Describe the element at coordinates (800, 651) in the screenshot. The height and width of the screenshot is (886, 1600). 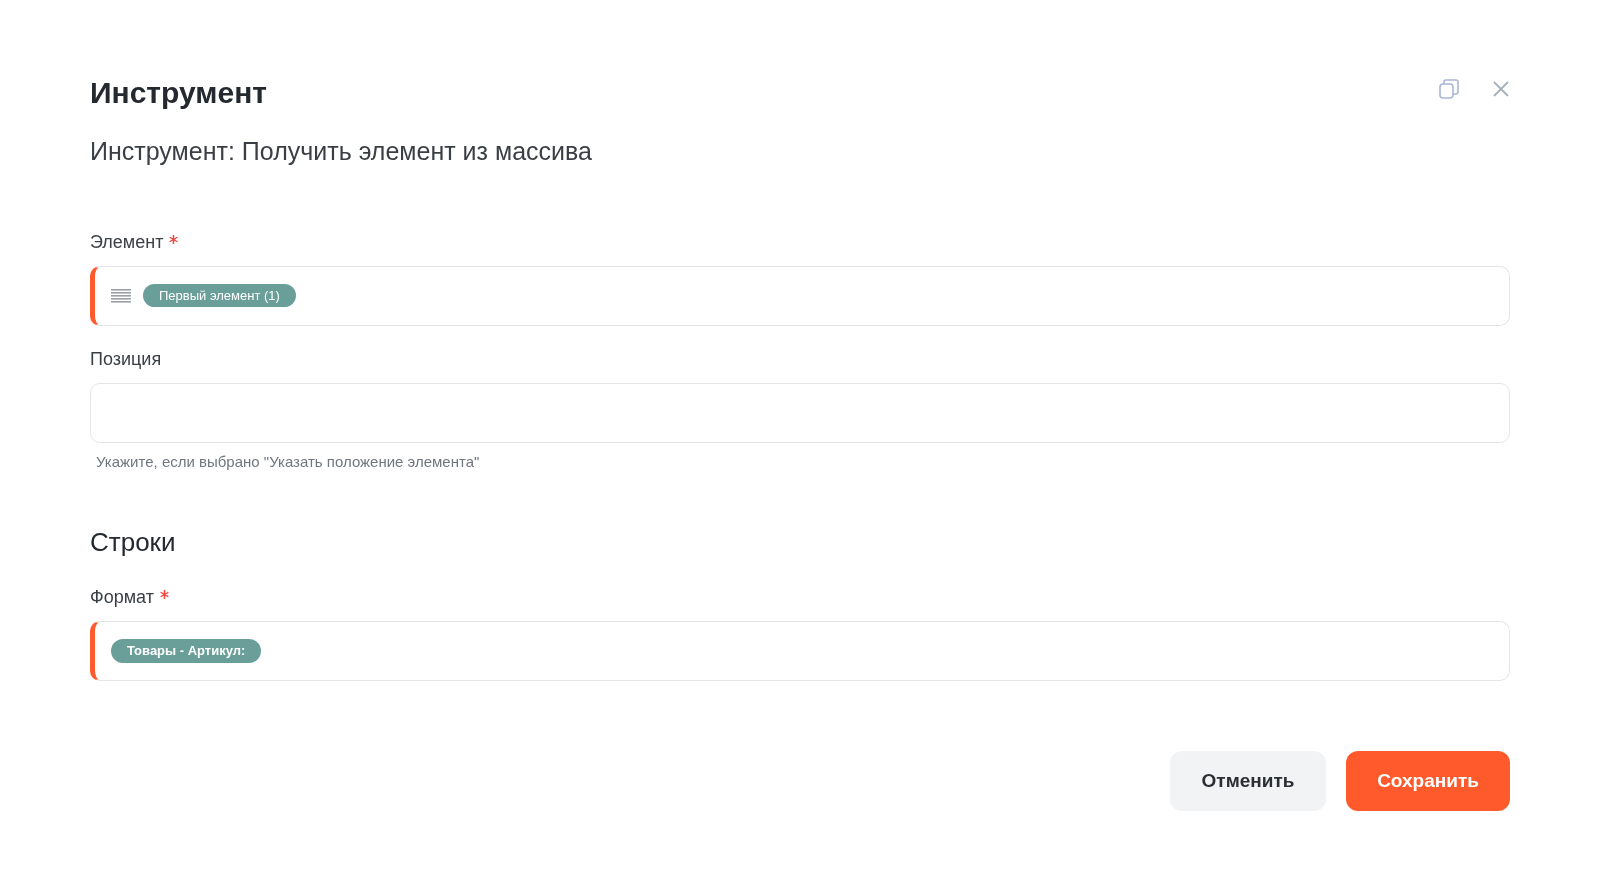
I see `input-field: Товары - Артикул:` at that location.